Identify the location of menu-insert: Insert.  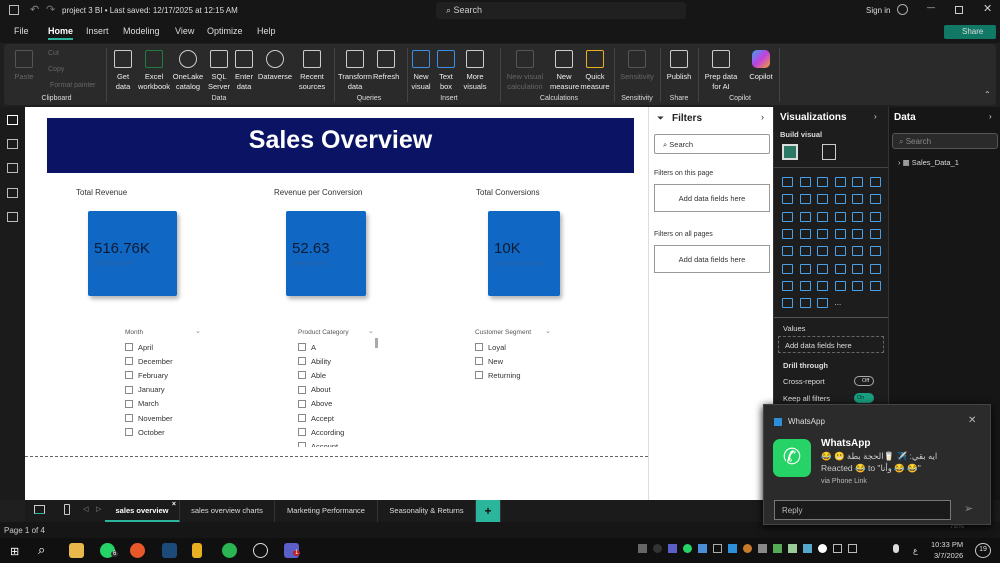
(97, 31).